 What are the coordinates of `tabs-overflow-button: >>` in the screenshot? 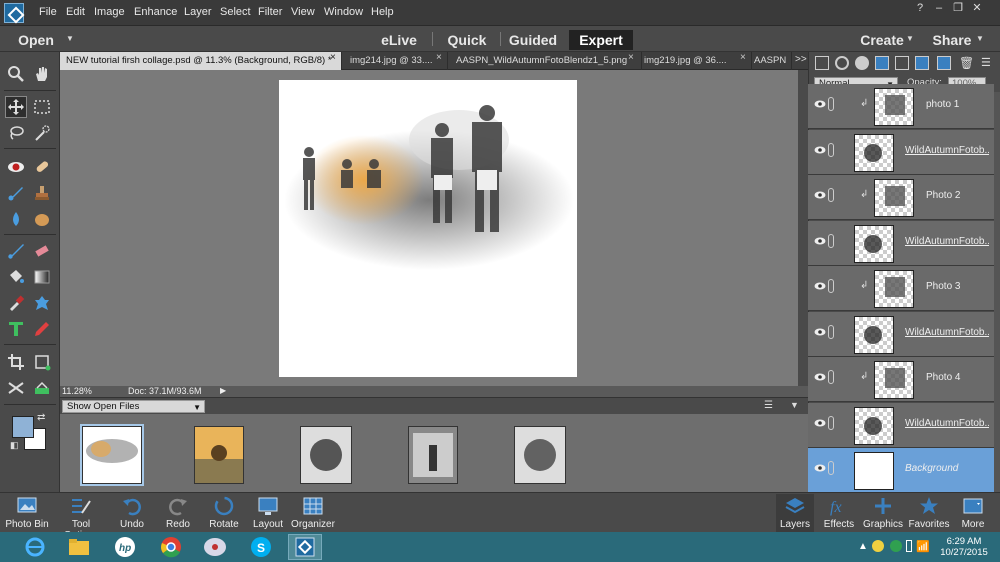 It's located at (801, 59).